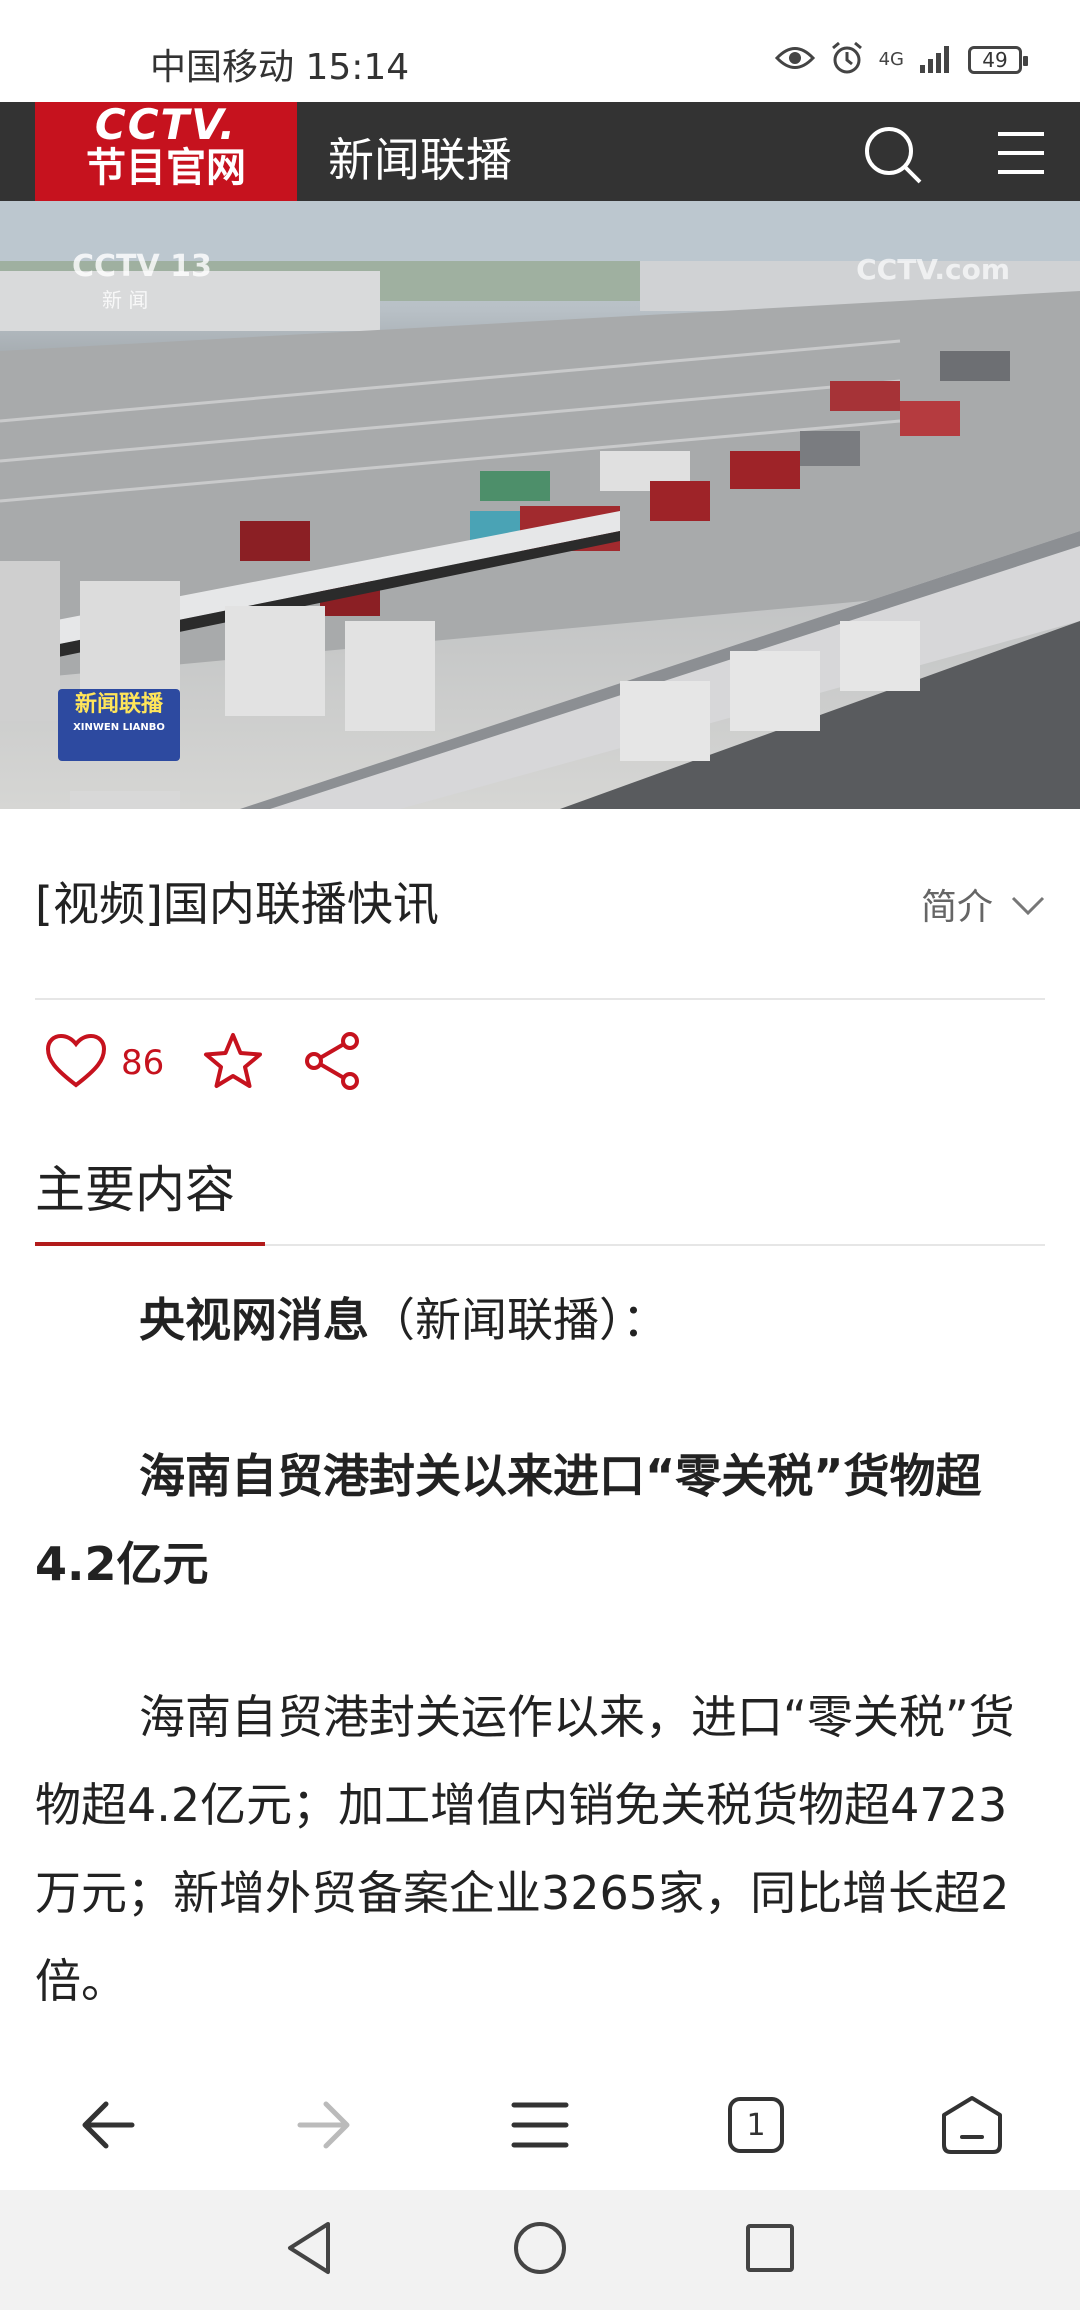 Image resolution: width=1080 pixels, height=2310 pixels. I want to click on tab-count: 1, so click(756, 2125).